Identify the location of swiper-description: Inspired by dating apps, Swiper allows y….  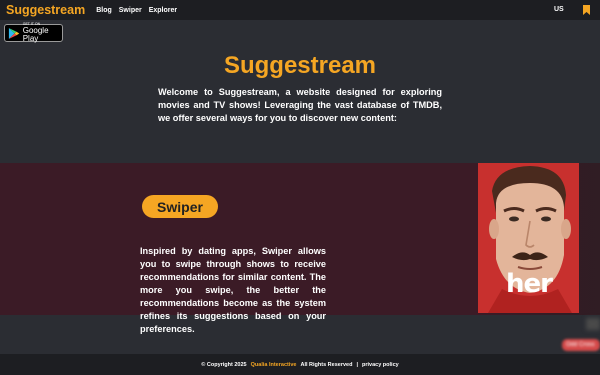
(233, 290).